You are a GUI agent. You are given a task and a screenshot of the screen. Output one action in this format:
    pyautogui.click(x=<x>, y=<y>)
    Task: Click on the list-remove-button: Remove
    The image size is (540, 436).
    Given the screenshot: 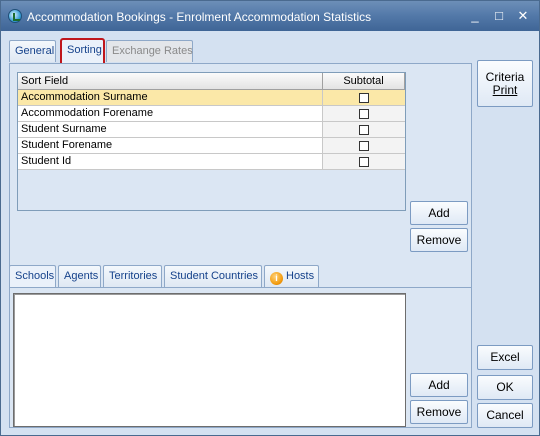 What is the action you would take?
    pyautogui.click(x=439, y=412)
    